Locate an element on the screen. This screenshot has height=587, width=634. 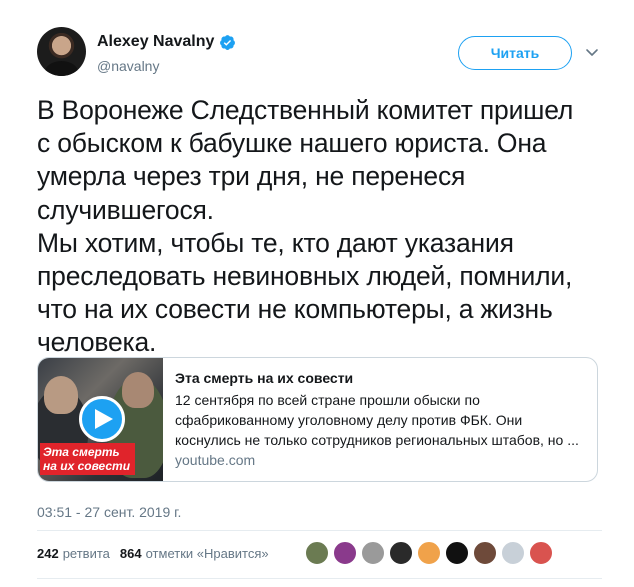
verified-badge-icon is located at coordinates (228, 42).